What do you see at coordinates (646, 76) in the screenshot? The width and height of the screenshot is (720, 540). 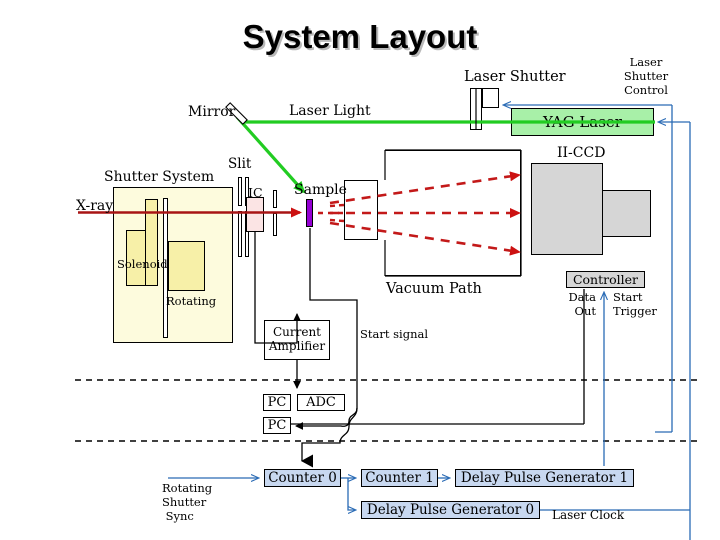 I see `laser-shutter-control-label: Laser Shutter Control` at bounding box center [646, 76].